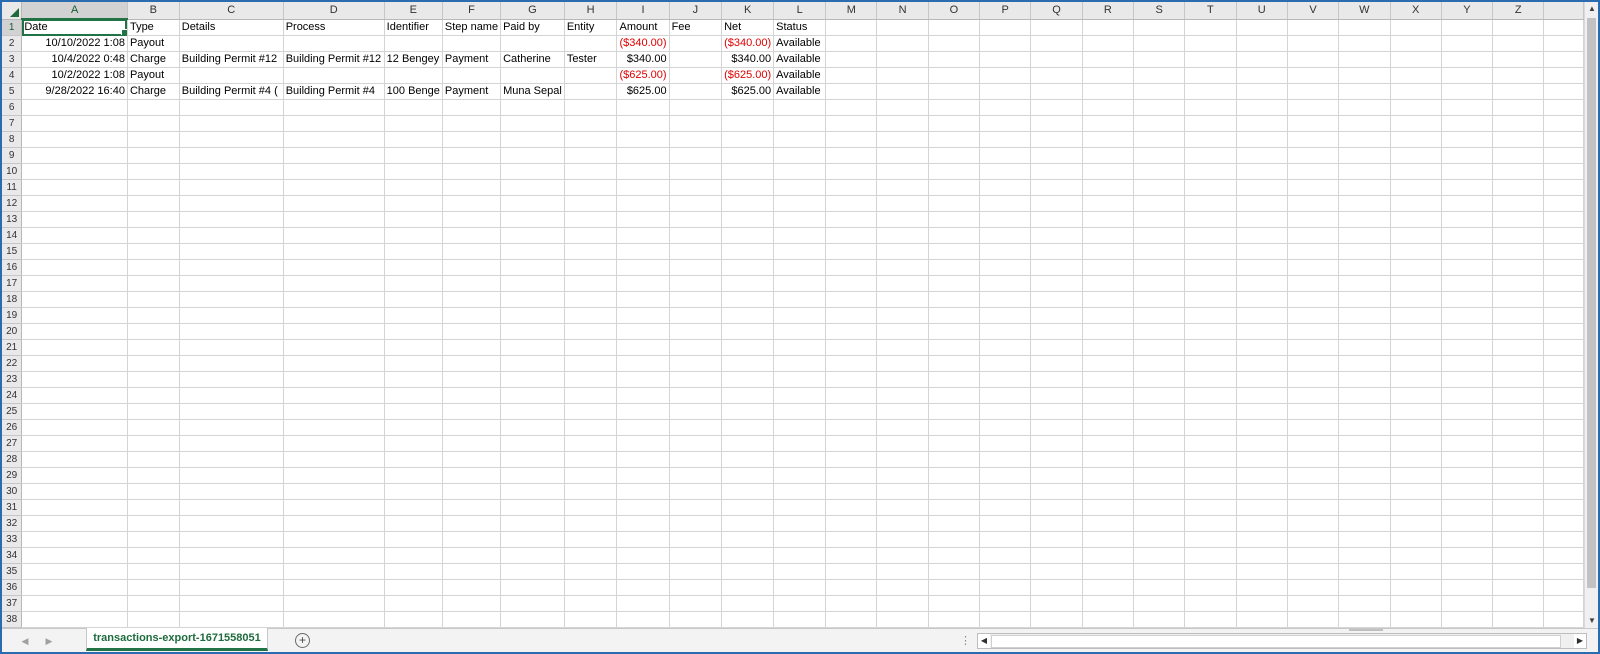 This screenshot has width=1600, height=654. I want to click on select-all-corner, so click(12, 11).